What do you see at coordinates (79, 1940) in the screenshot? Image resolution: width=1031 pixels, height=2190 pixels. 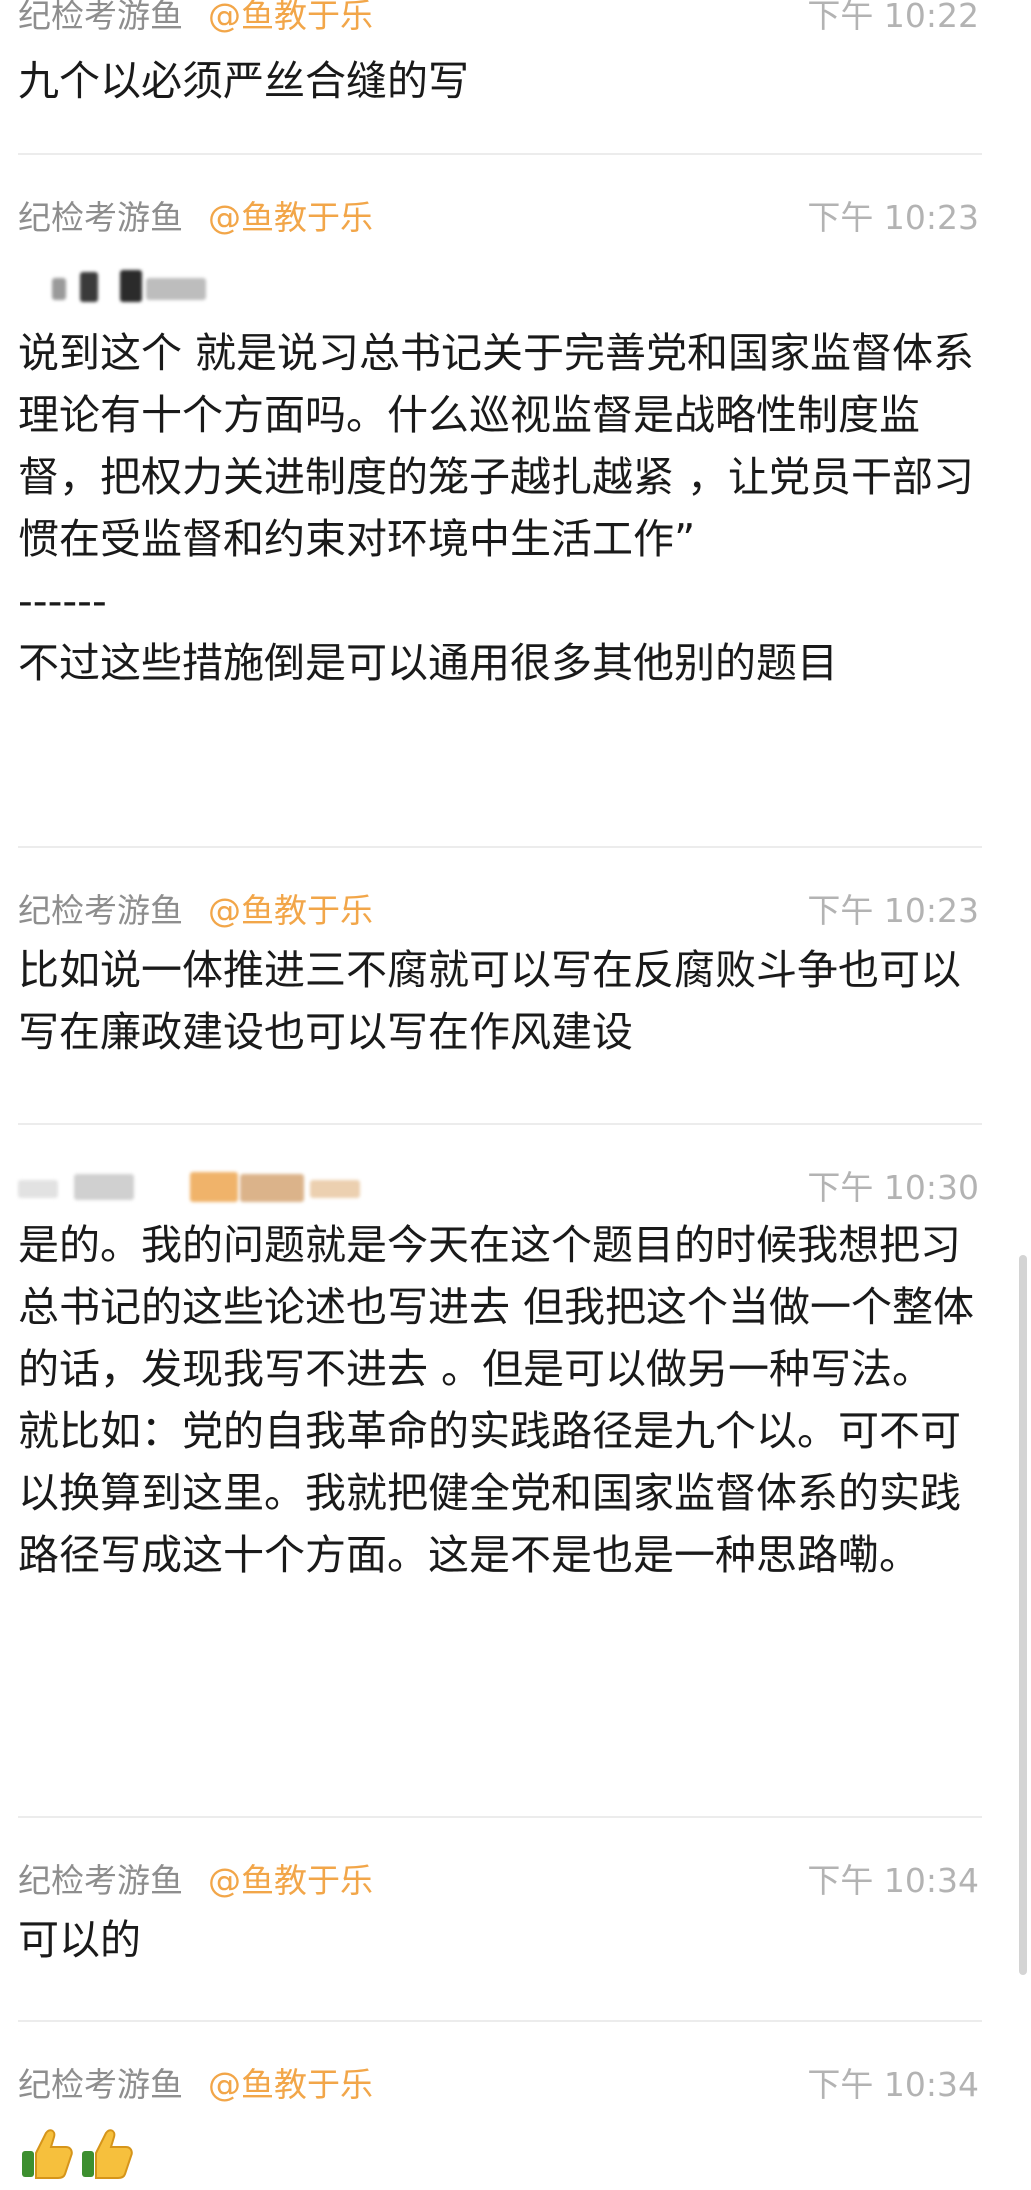 I see `message-text: 可以的` at bounding box center [79, 1940].